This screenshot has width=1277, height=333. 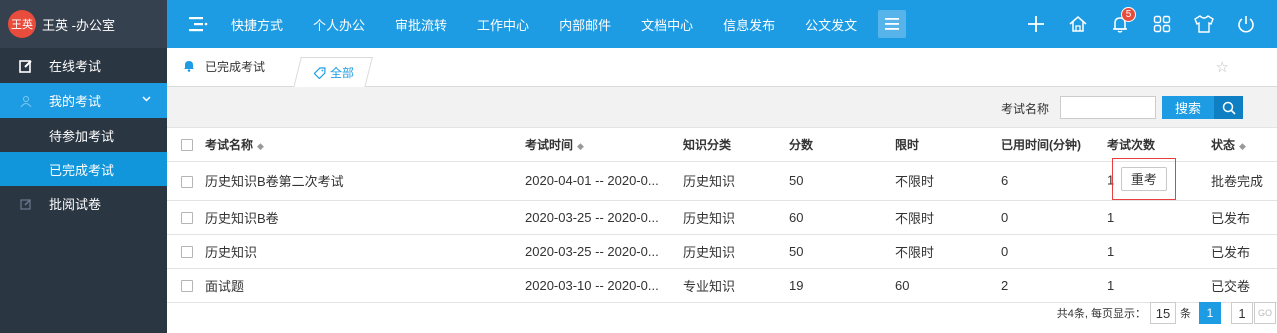 What do you see at coordinates (365, 181) in the screenshot?
I see `cell-name: 历史知识B卷第二次考试` at bounding box center [365, 181].